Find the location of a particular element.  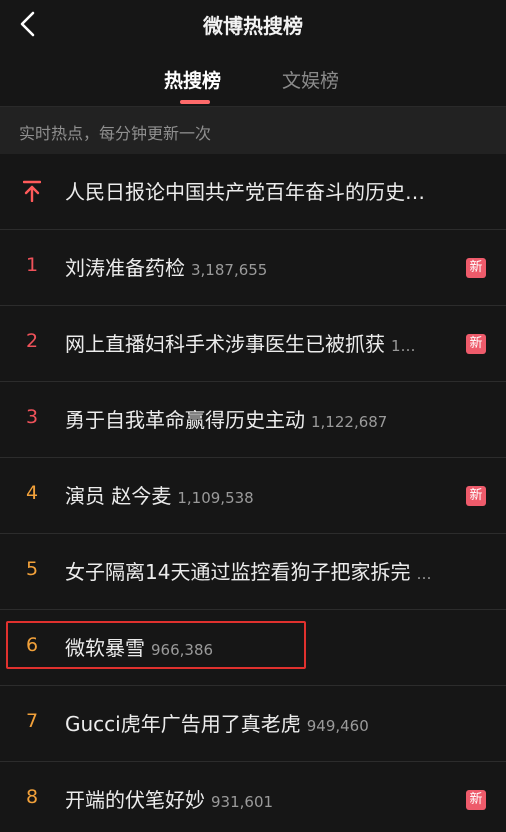

list-item-text: 开端的伏笔好妙 931,601 is located at coordinates (258, 798).